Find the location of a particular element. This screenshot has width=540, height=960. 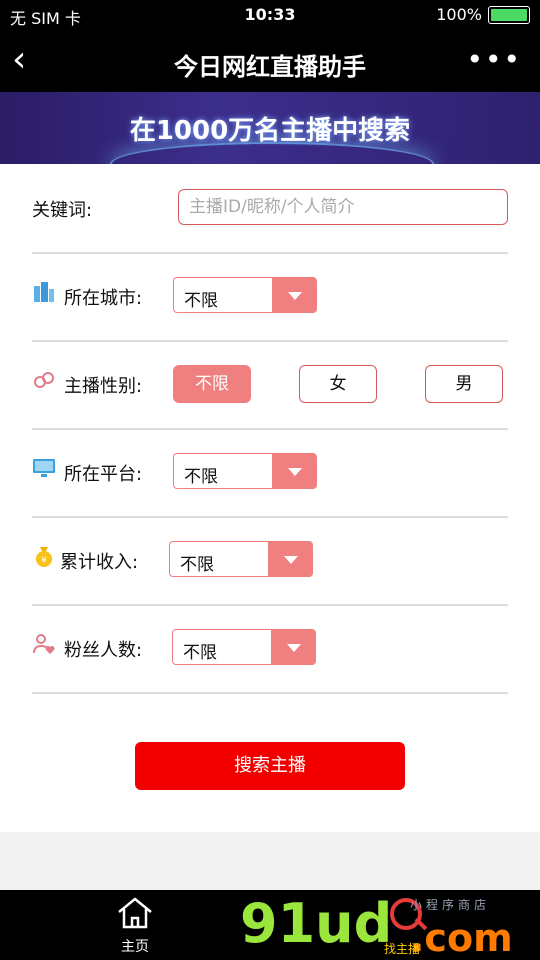

fans-heart-icon is located at coordinates (44, 644).